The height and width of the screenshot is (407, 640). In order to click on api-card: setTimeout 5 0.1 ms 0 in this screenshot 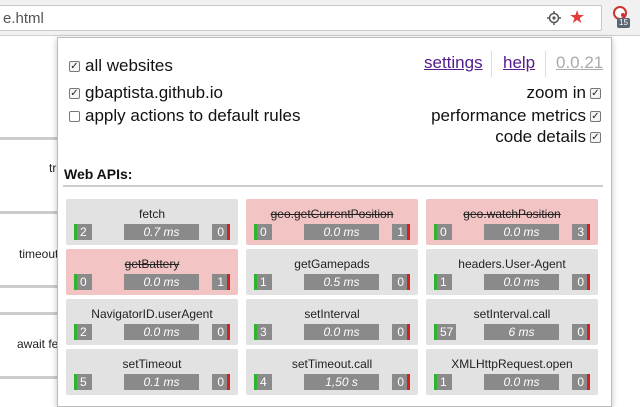, I will do `click(152, 372)`.